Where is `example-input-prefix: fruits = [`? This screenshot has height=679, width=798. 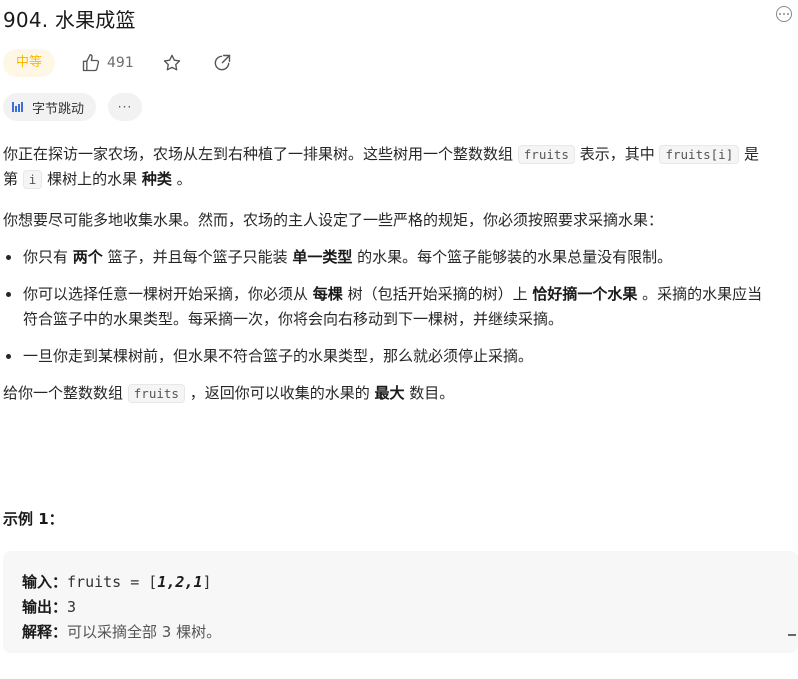 example-input-prefix: fruits = [ is located at coordinates (112, 582).